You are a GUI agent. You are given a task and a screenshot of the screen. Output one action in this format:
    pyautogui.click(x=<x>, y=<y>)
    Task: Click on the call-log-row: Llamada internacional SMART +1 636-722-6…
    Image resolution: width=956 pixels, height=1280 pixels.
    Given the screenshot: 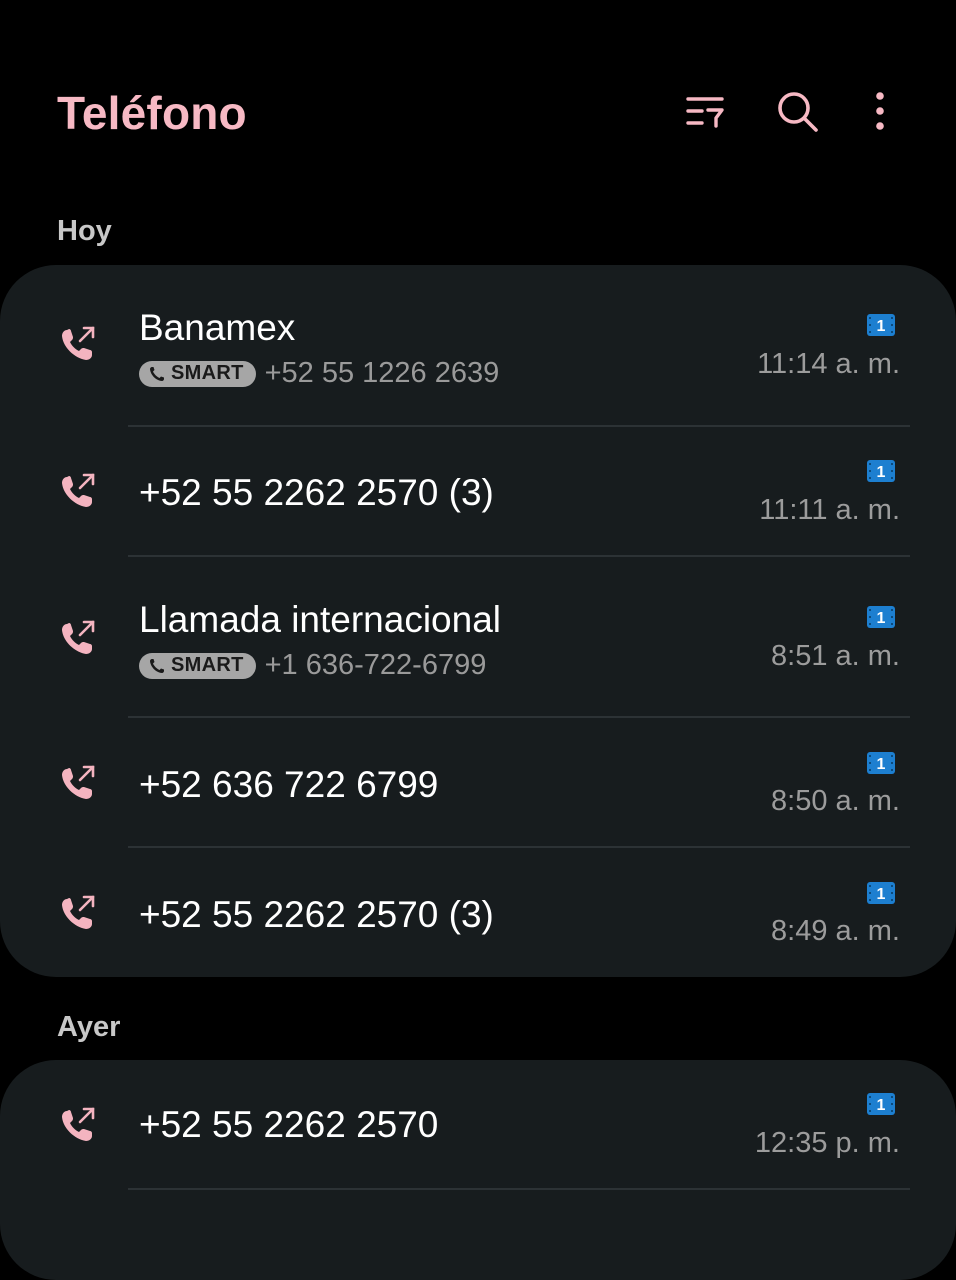 What is the action you would take?
    pyautogui.click(x=478, y=637)
    